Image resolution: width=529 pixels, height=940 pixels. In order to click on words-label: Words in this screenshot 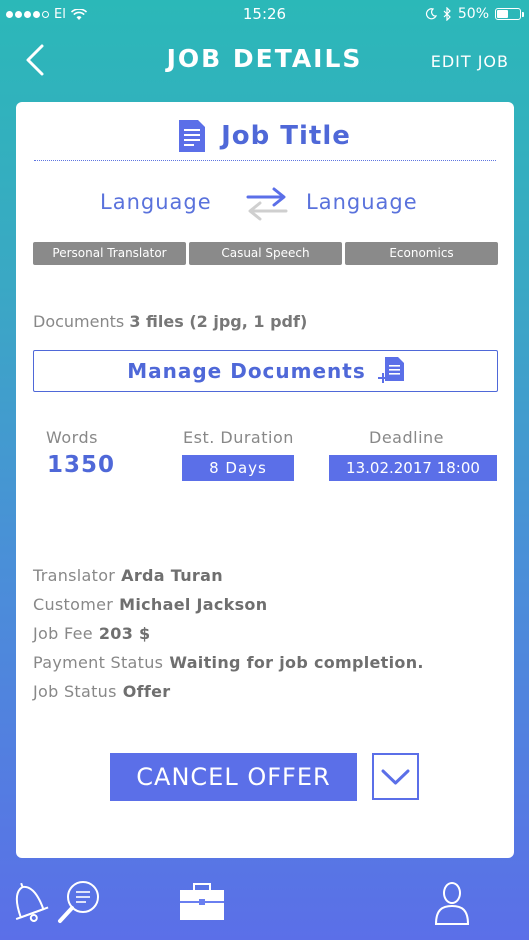, I will do `click(72, 437)`.